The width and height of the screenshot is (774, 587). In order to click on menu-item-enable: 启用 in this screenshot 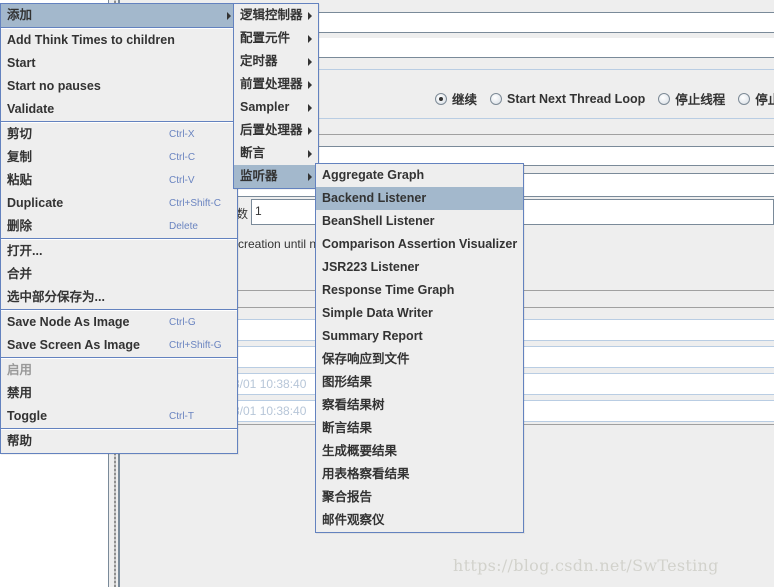, I will do `click(20, 370)`.